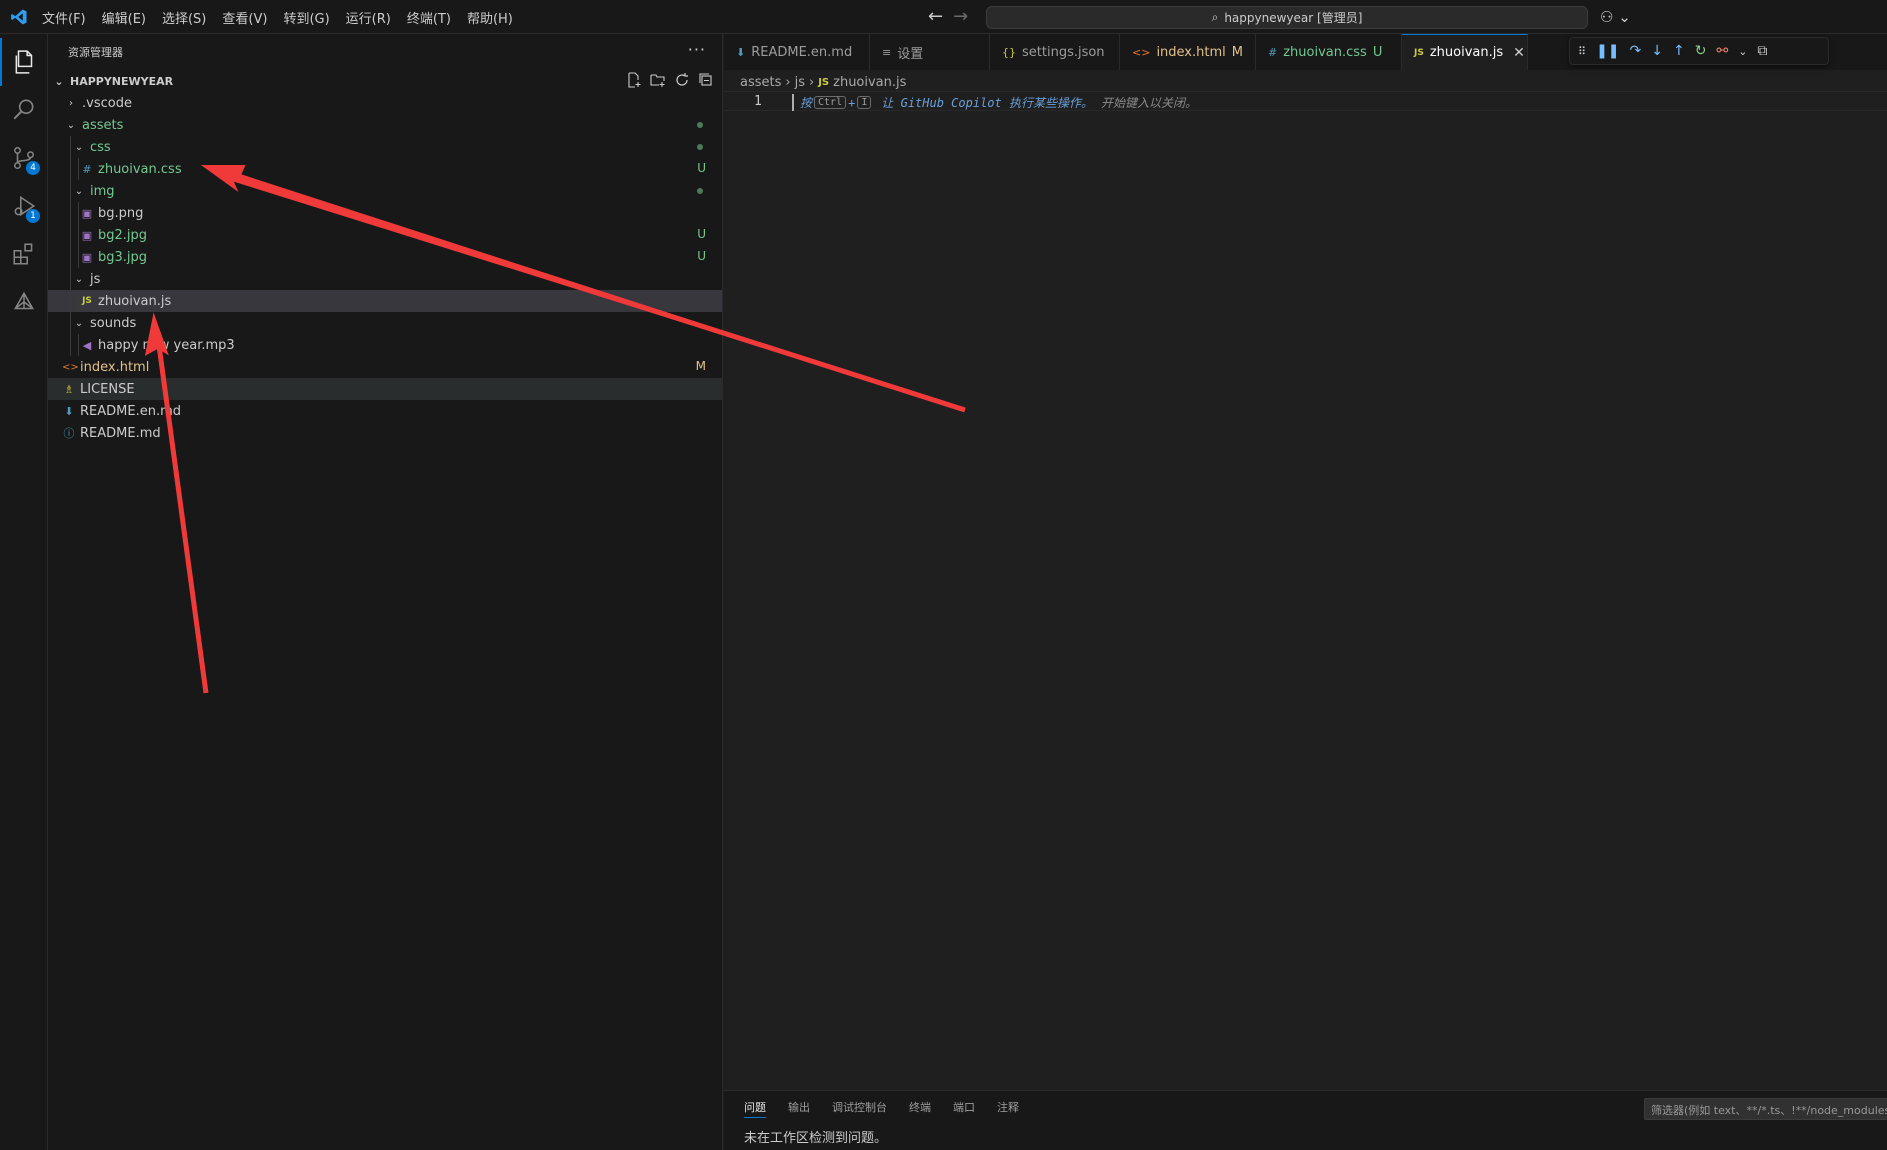  Describe the element at coordinates (71, 103) in the screenshot. I see `chevron-right-icon: ›` at that location.